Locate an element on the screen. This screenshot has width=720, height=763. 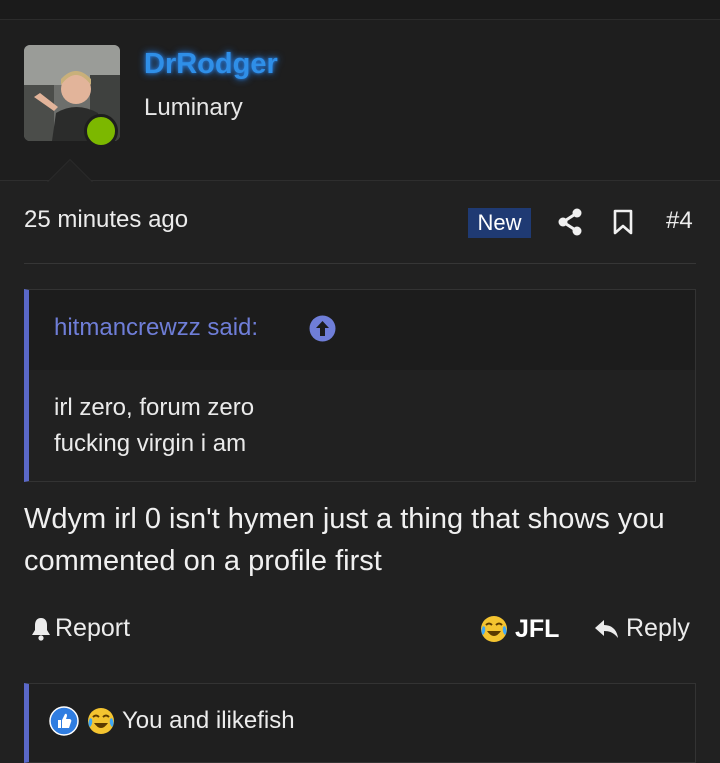
reactions-bar: You and ilikefish is located at coordinates (360, 723).